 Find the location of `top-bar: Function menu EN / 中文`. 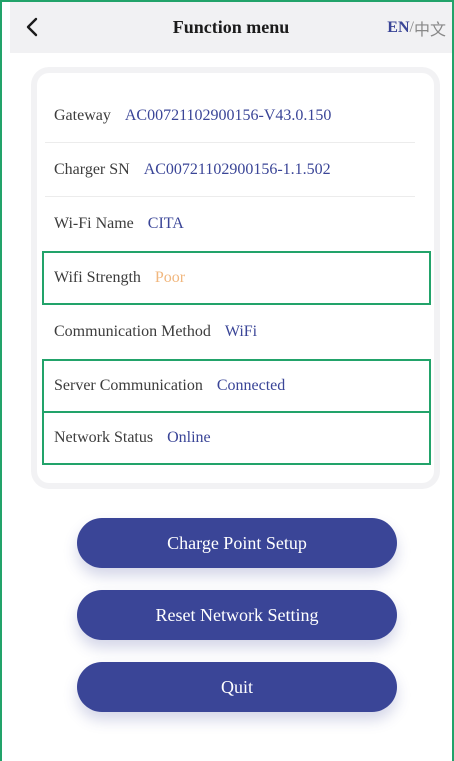

top-bar: Function menu EN / 中文 is located at coordinates (231, 27).